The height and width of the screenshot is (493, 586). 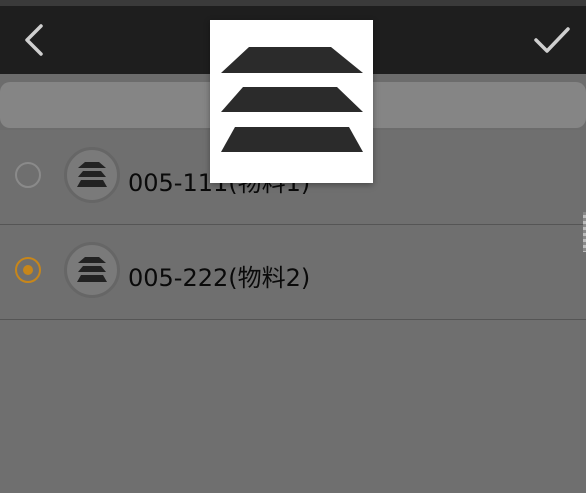 I want to click on radio-dot, so click(x=28, y=270).